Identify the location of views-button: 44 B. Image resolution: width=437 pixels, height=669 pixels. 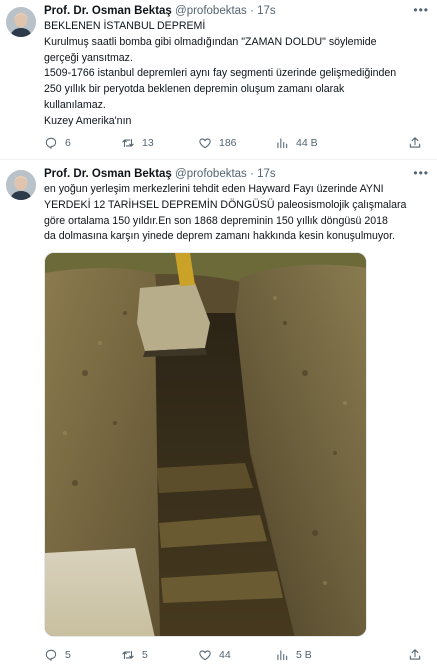
(296, 143).